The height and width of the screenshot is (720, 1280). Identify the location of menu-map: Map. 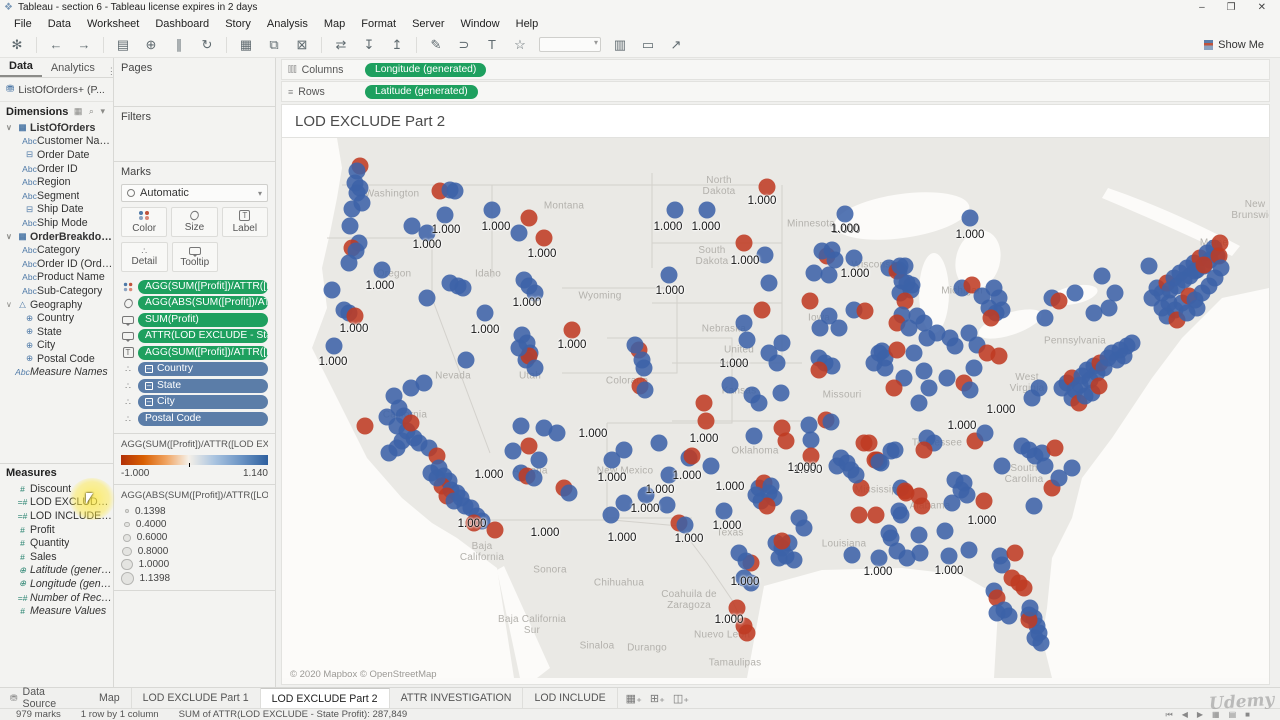
(334, 24).